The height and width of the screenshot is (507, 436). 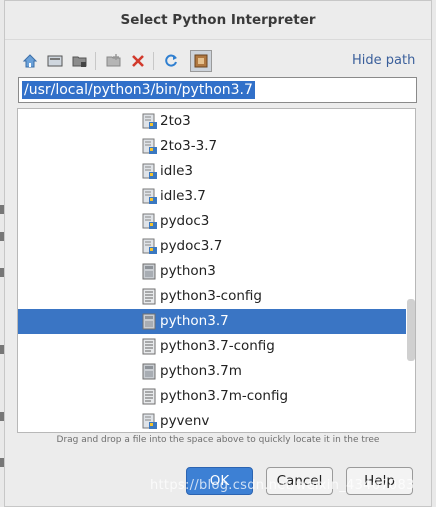 What do you see at coordinates (224, 396) in the screenshot?
I see `tree-file-label: python3.7m-config` at bounding box center [224, 396].